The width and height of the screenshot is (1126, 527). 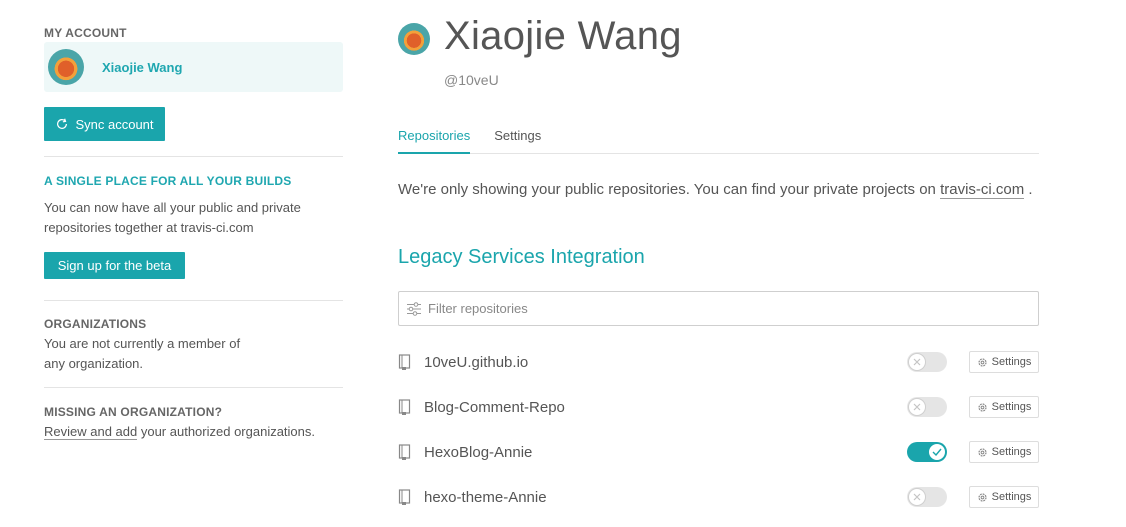 What do you see at coordinates (1028, 189) in the screenshot?
I see `notice-suffix: .` at bounding box center [1028, 189].